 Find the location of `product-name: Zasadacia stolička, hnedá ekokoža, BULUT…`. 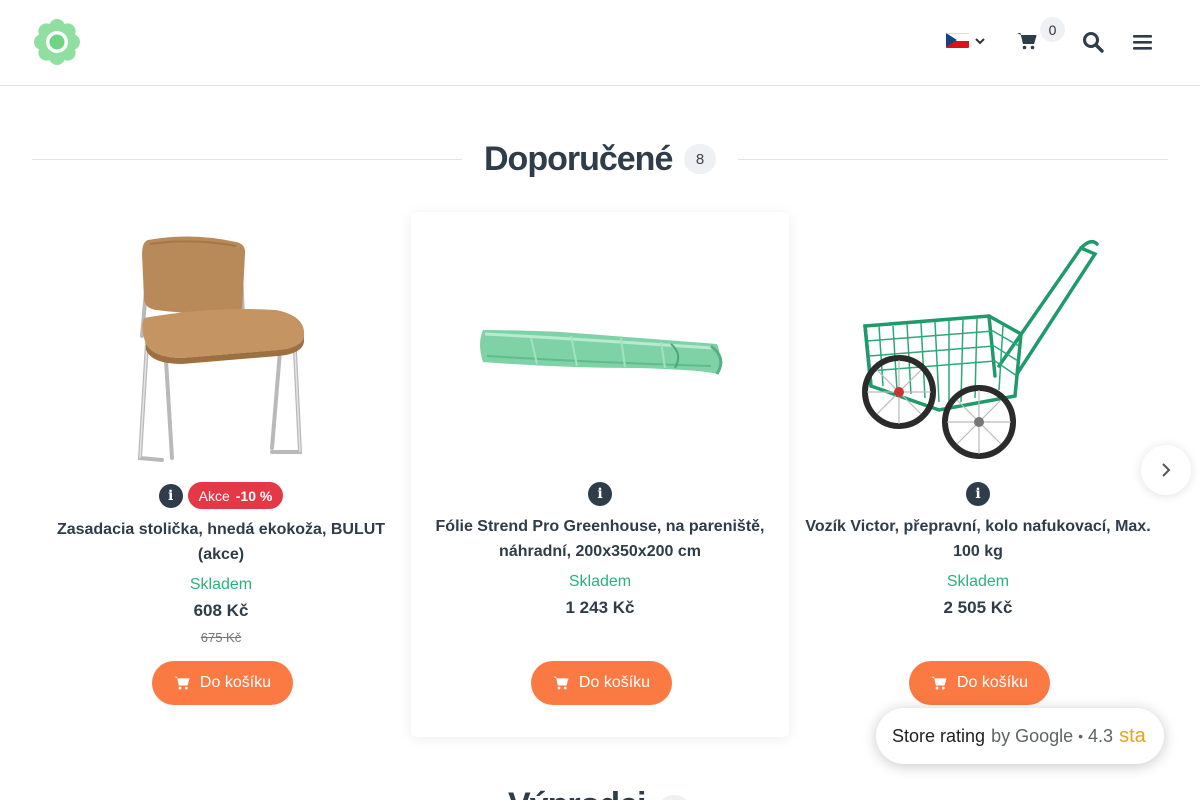

product-name: Zasadacia stolička, hnedá ekokoža, BULUT… is located at coordinates (221, 542).